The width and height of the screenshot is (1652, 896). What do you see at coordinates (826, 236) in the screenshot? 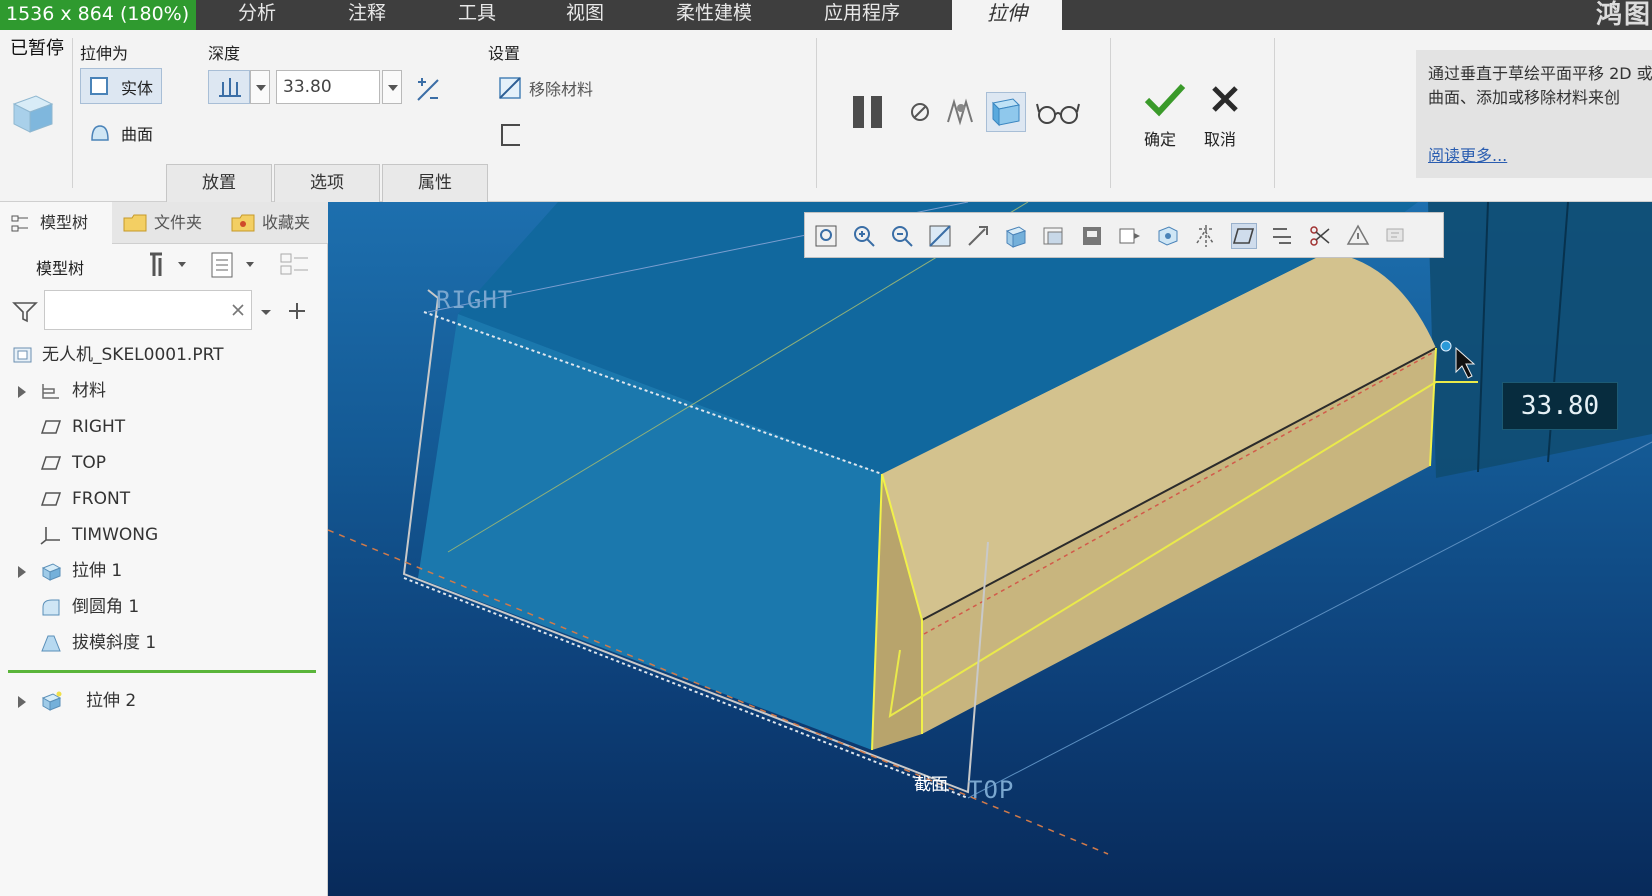
I see `refit-icon` at bounding box center [826, 236].